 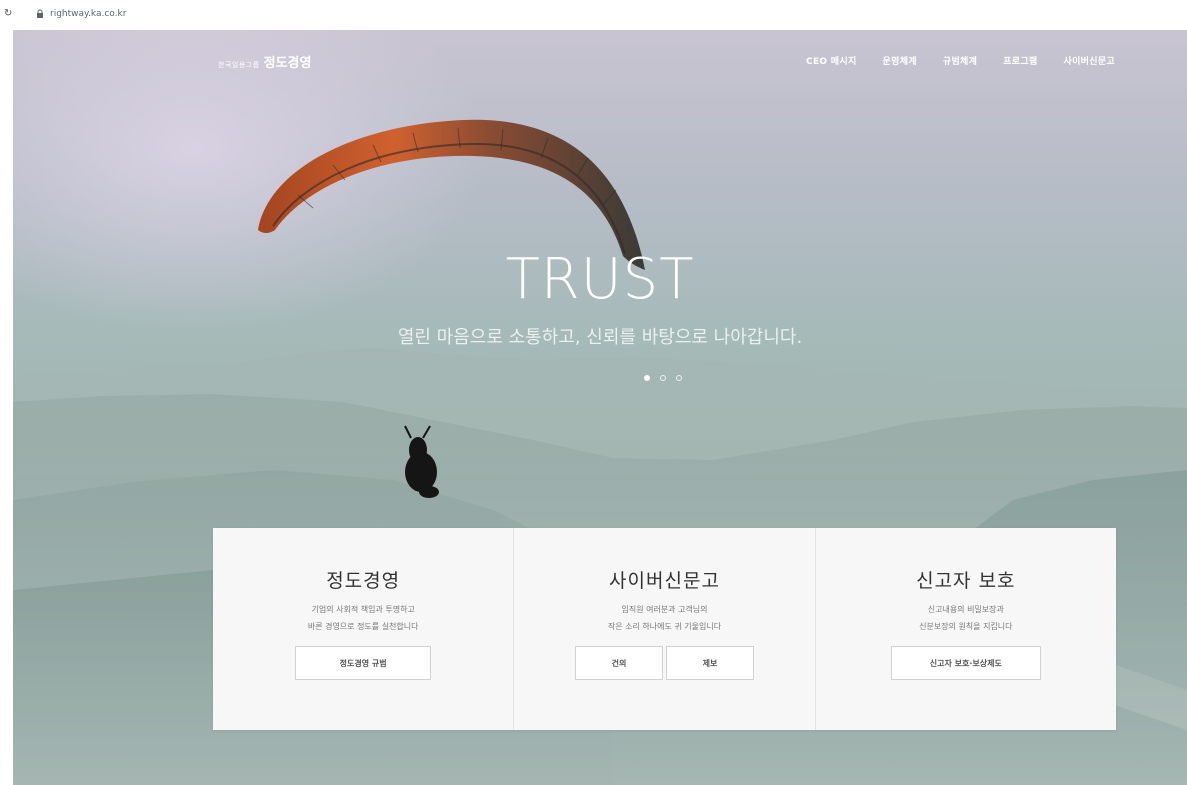 I want to click on card-description: 임직원 여러분과 고객님의 작은 소리 하나에도 귀 기울입니다, so click(x=664, y=618).